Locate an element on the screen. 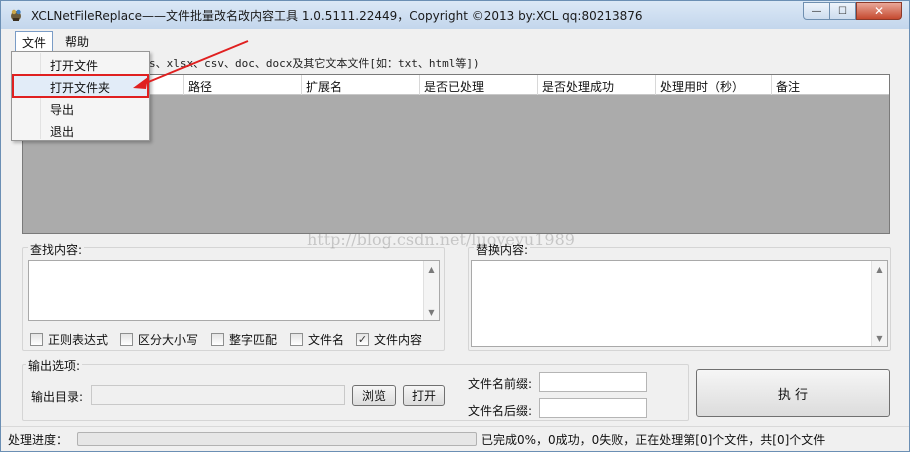 This screenshot has width=910, height=453. arrow-line is located at coordinates (194, 63).